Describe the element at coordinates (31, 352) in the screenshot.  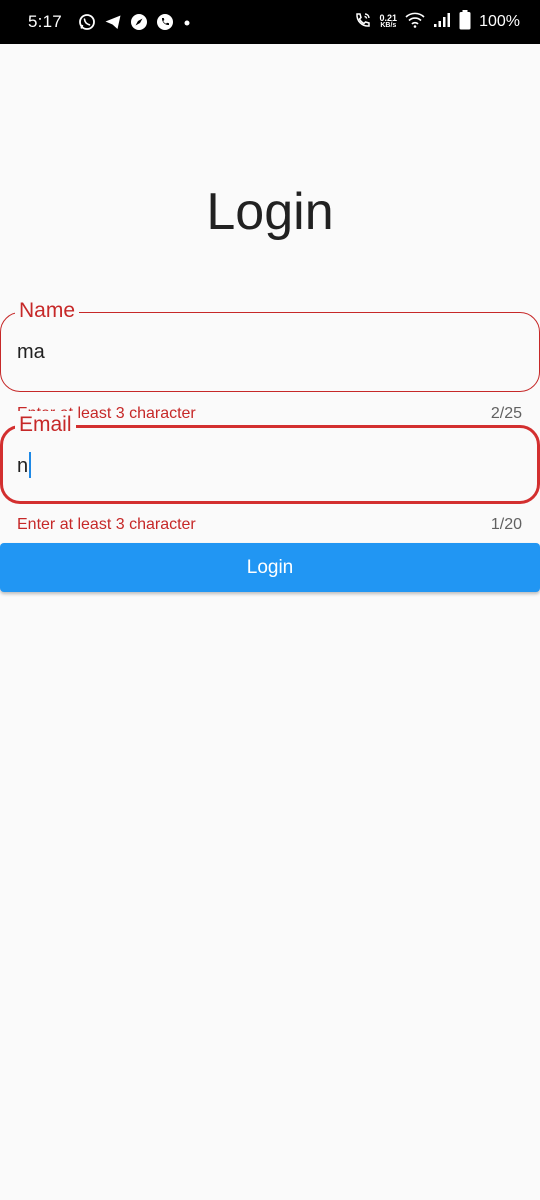
I see `name-field-value: ma` at that location.